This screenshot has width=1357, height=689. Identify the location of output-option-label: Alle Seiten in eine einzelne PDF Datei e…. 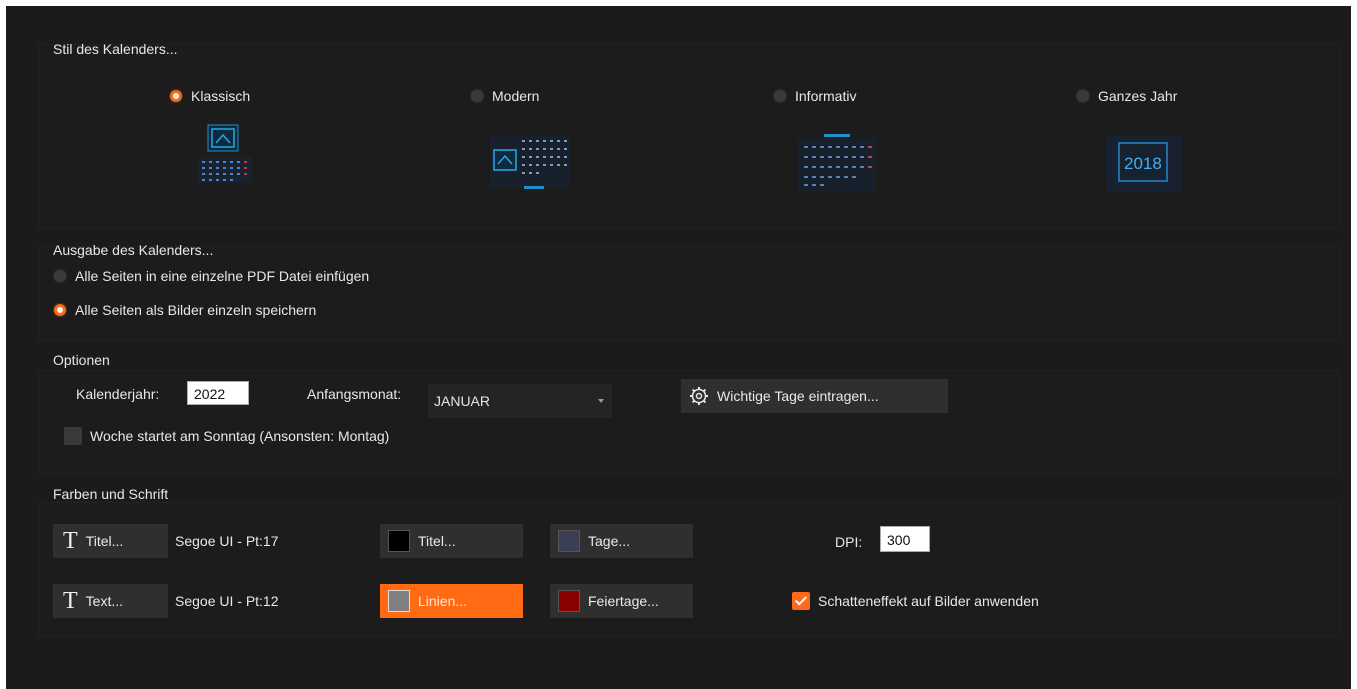
(222, 276).